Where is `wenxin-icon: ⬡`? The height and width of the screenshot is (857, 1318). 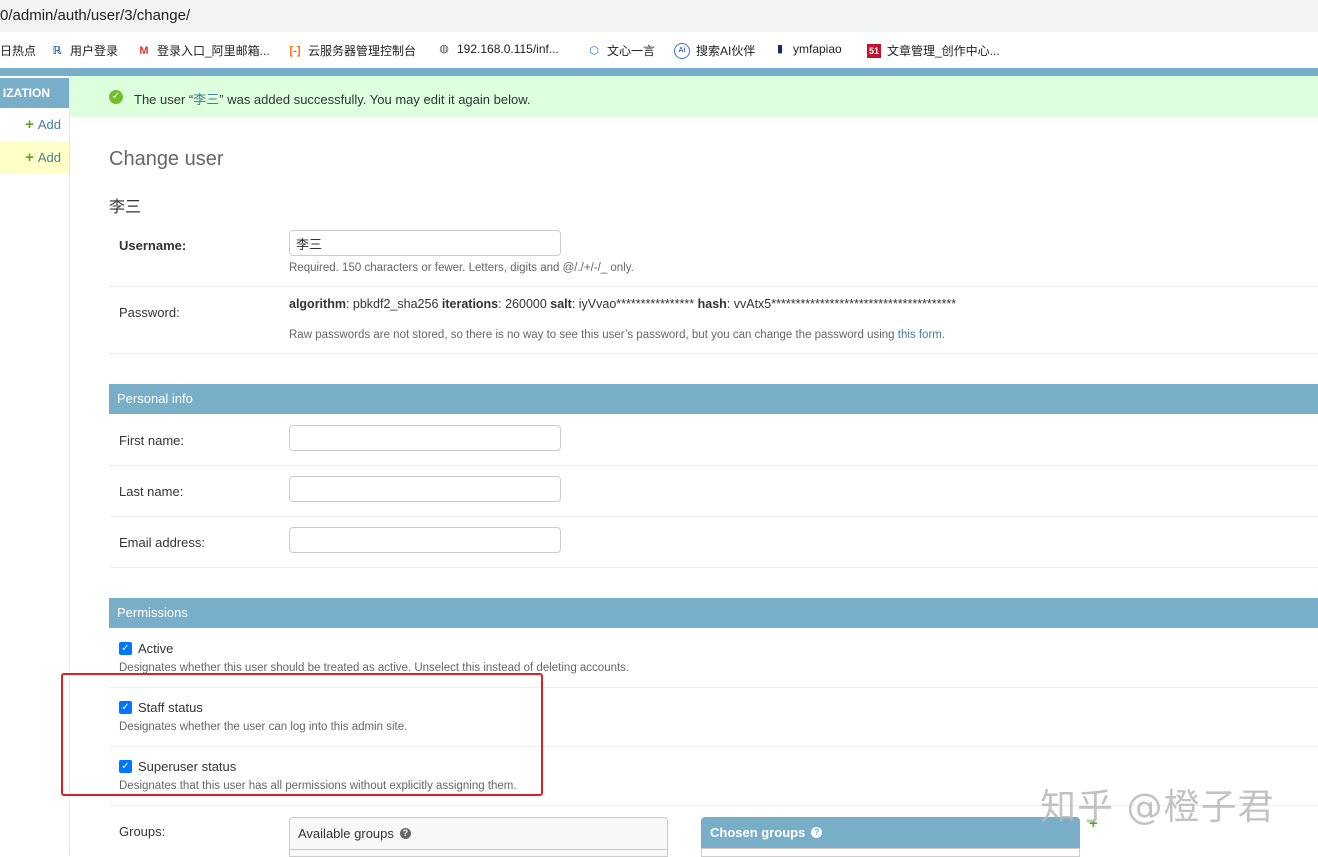
wenxin-icon: ⬡ is located at coordinates (594, 50).